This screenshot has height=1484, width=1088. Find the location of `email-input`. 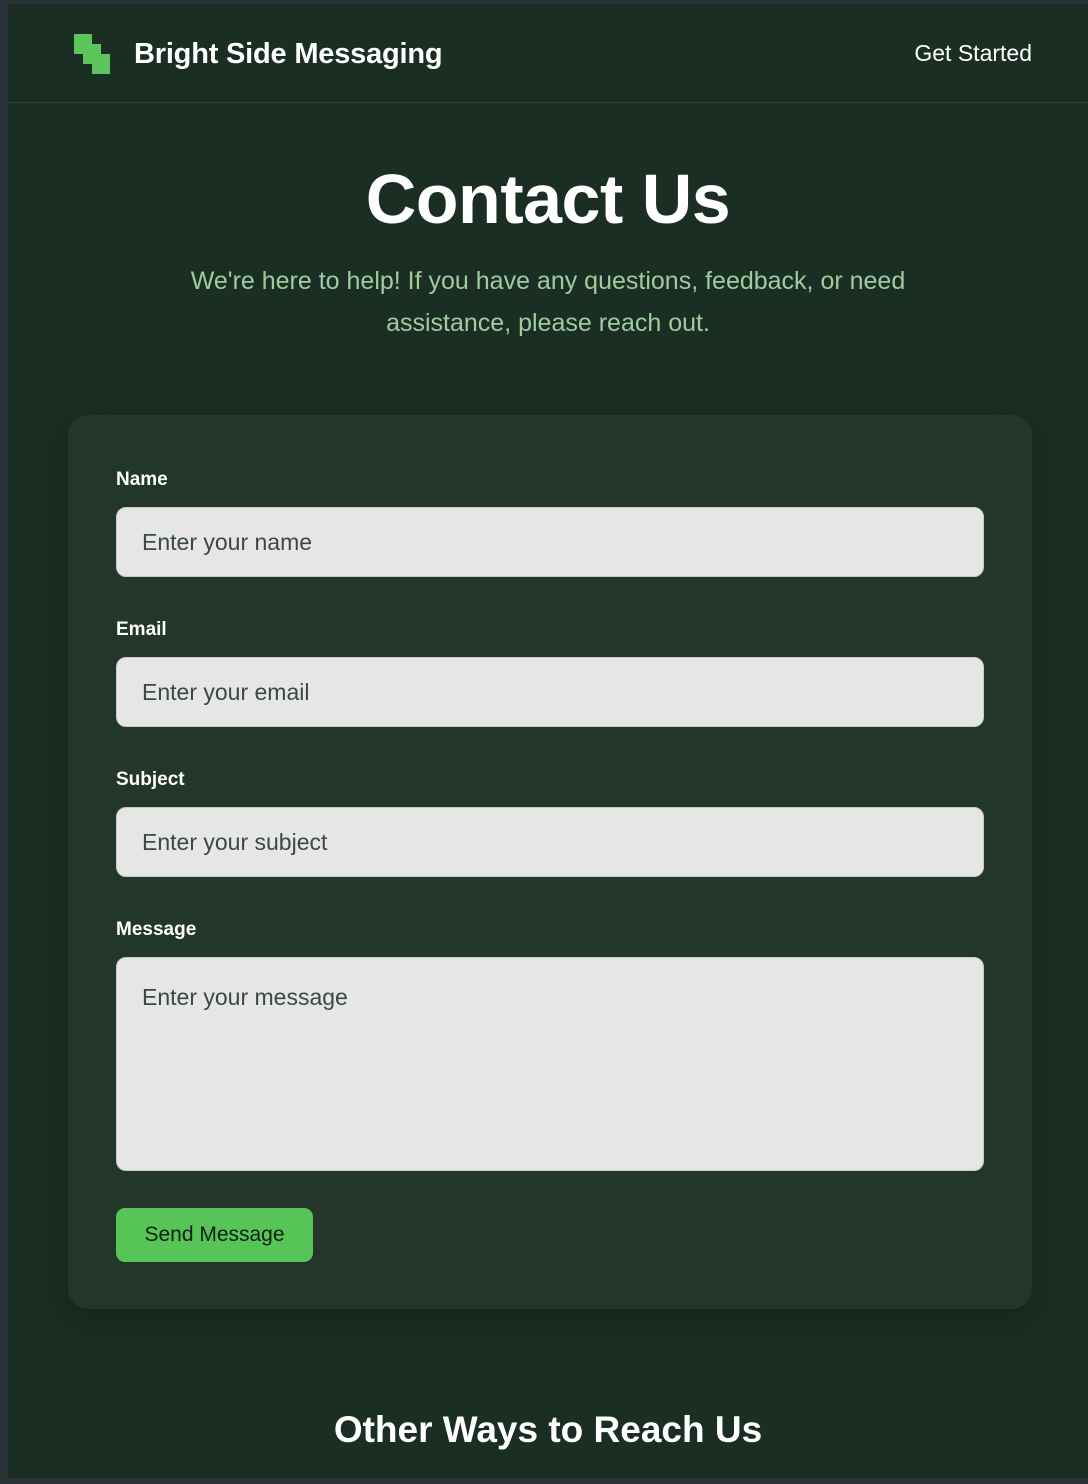

email-input is located at coordinates (550, 692).